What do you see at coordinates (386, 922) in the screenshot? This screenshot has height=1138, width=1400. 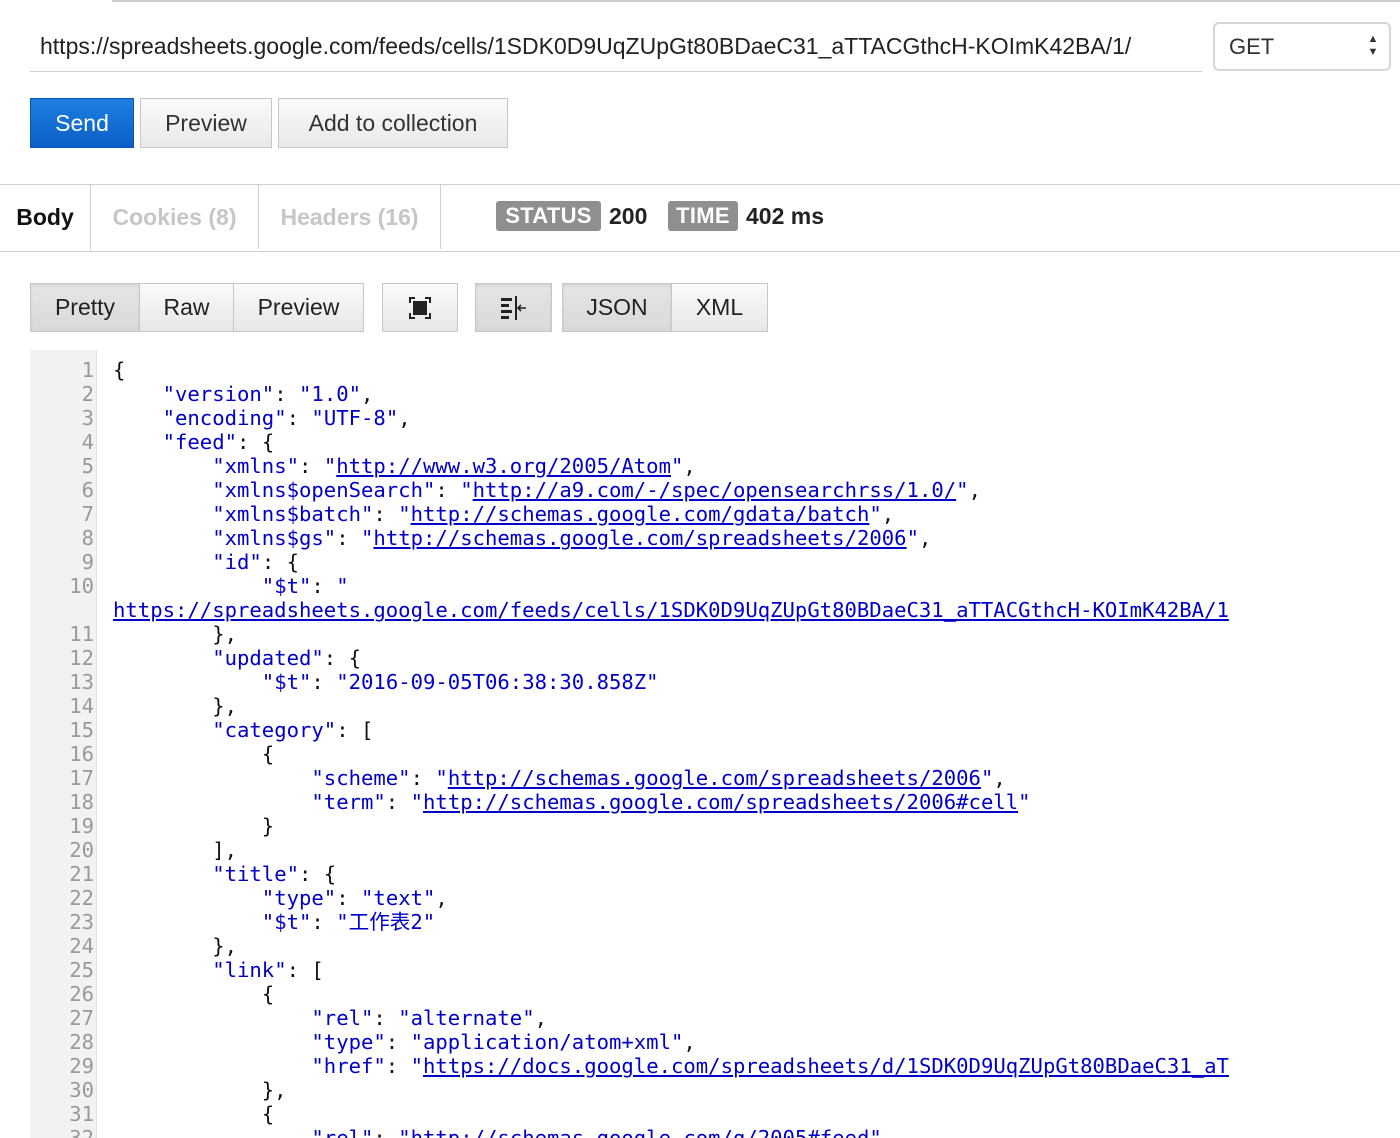 I see `code-token: "工作表2"` at bounding box center [386, 922].